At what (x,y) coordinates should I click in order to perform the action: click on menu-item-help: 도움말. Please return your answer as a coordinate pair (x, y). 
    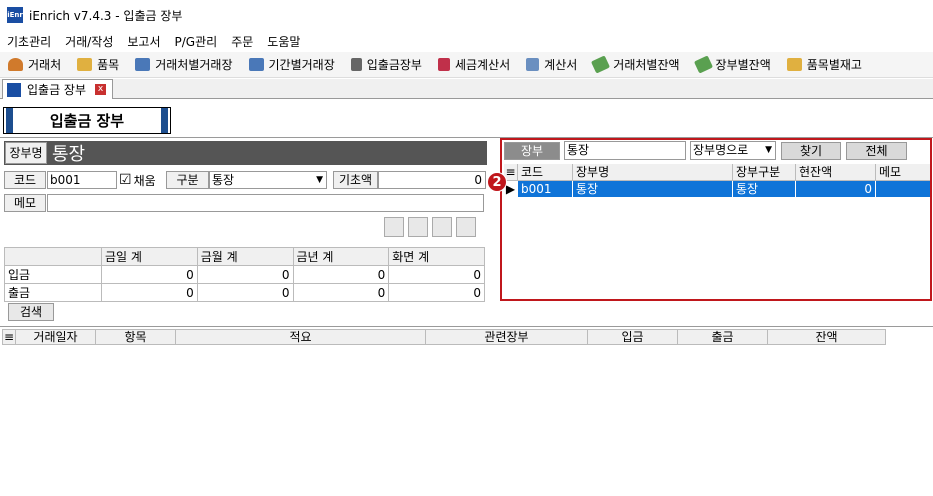
    Looking at the image, I should click on (283, 41).